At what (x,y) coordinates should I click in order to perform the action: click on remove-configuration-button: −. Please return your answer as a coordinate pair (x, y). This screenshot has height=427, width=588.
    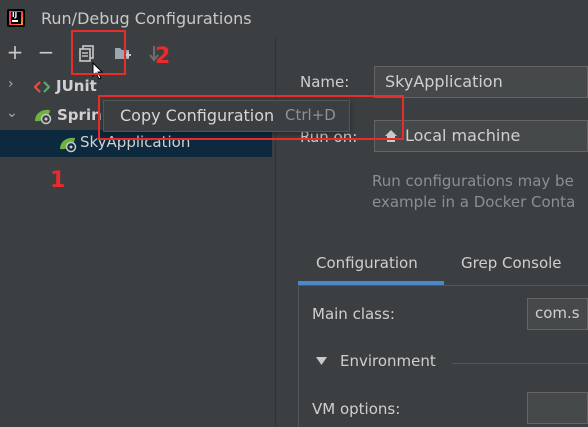
    Looking at the image, I should click on (46, 53).